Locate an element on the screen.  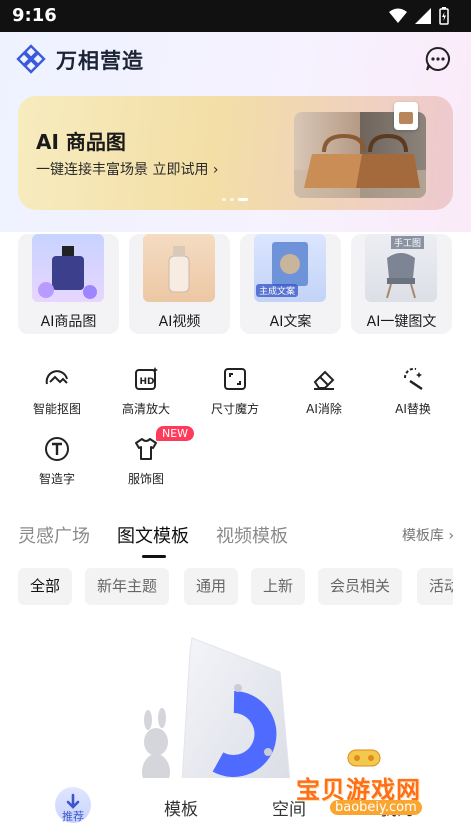
feature-card-ai-video: AI视频 is located at coordinates (179, 284).